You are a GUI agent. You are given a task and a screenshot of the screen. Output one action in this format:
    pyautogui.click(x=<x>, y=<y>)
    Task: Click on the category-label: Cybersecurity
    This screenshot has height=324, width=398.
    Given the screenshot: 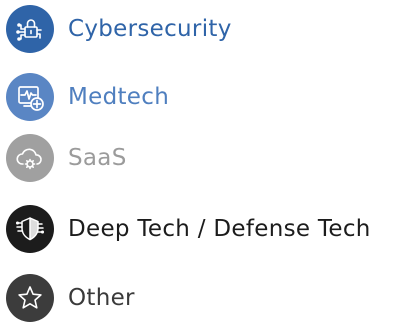 What is the action you would take?
    pyautogui.click(x=150, y=28)
    